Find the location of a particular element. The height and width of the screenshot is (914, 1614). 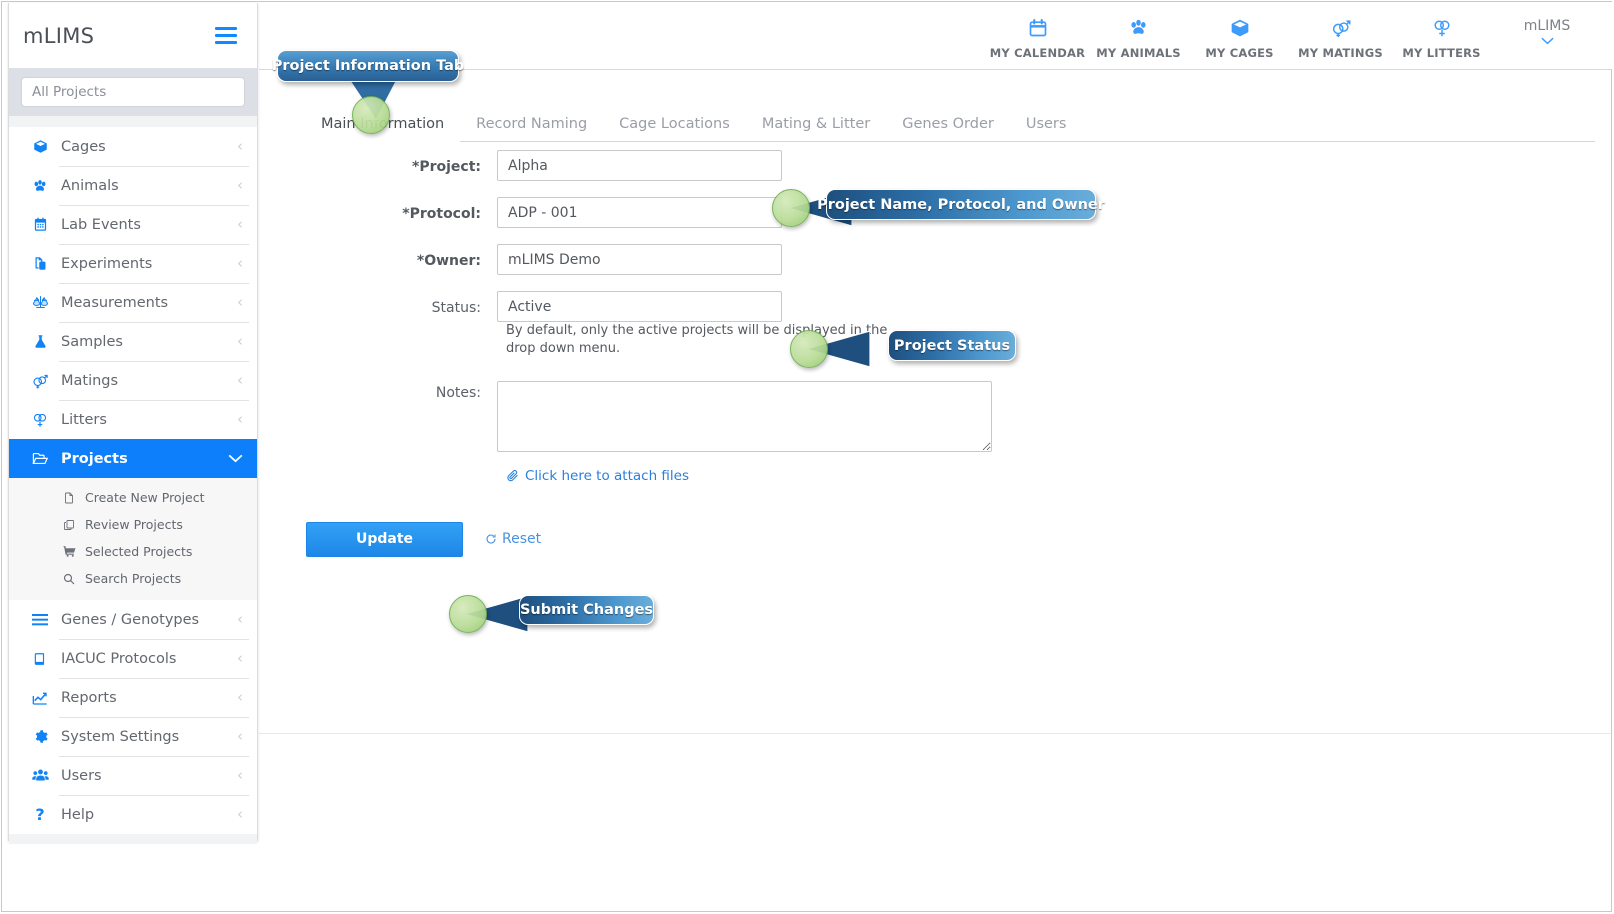

submenu-item-label: Search Projects is located at coordinates (133, 578).